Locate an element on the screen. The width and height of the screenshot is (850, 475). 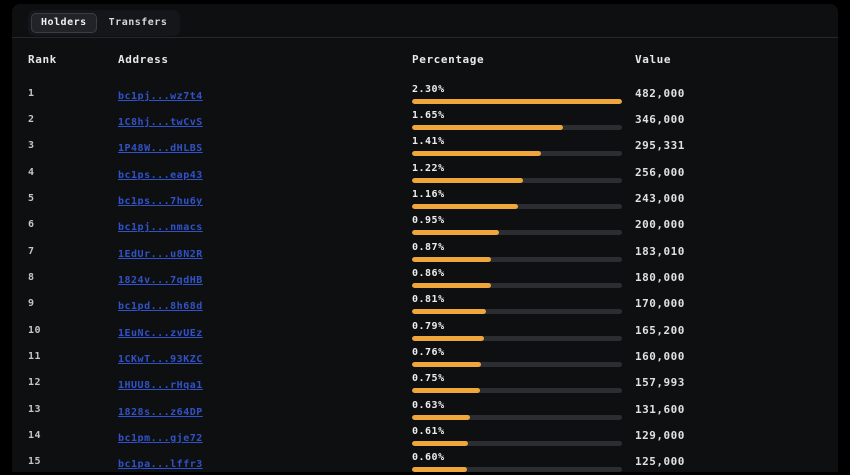
address-link: bc1pj...wz7t4 is located at coordinates (160, 96).